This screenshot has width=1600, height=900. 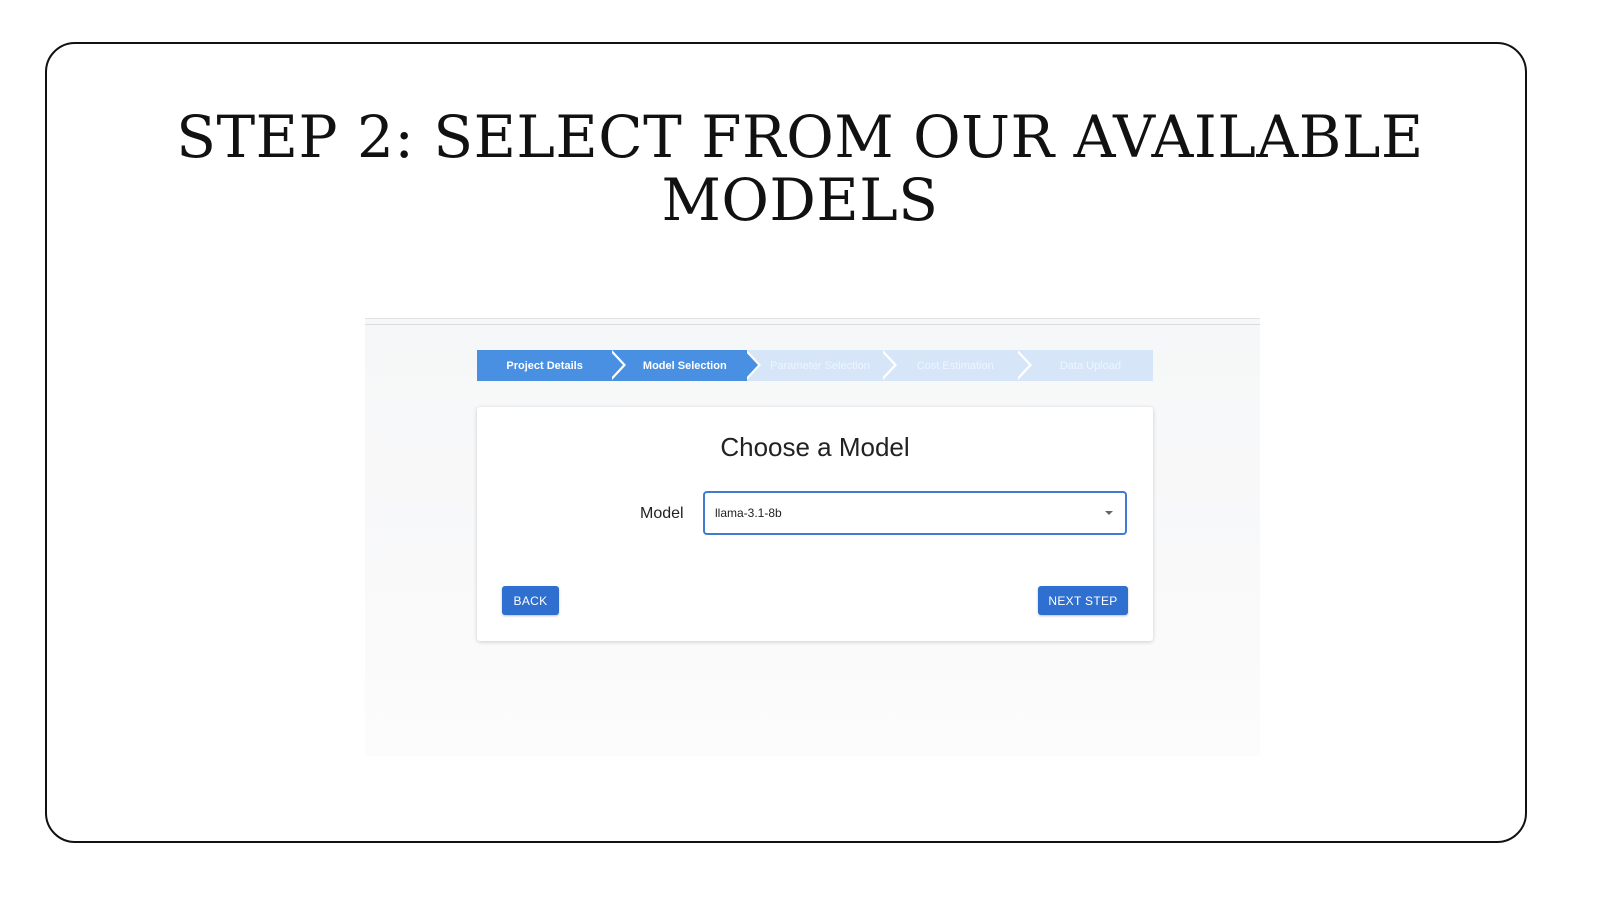 What do you see at coordinates (662, 513) in the screenshot?
I see `model-field-label: Model` at bounding box center [662, 513].